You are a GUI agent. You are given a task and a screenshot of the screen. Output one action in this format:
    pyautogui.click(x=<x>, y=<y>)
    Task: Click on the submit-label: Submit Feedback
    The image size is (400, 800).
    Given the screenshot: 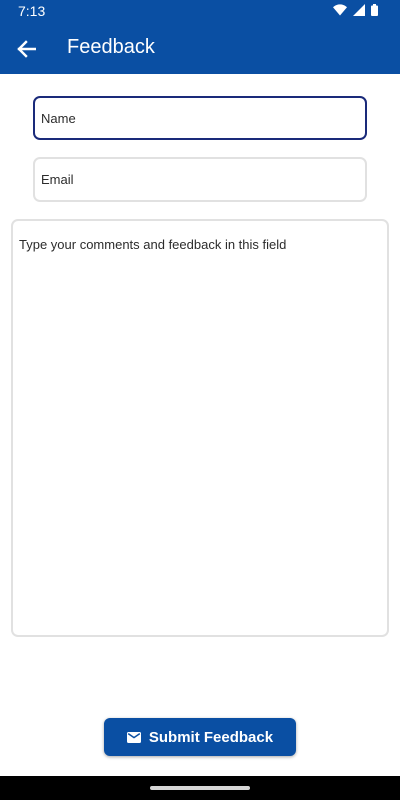 What is the action you would take?
    pyautogui.click(x=211, y=737)
    